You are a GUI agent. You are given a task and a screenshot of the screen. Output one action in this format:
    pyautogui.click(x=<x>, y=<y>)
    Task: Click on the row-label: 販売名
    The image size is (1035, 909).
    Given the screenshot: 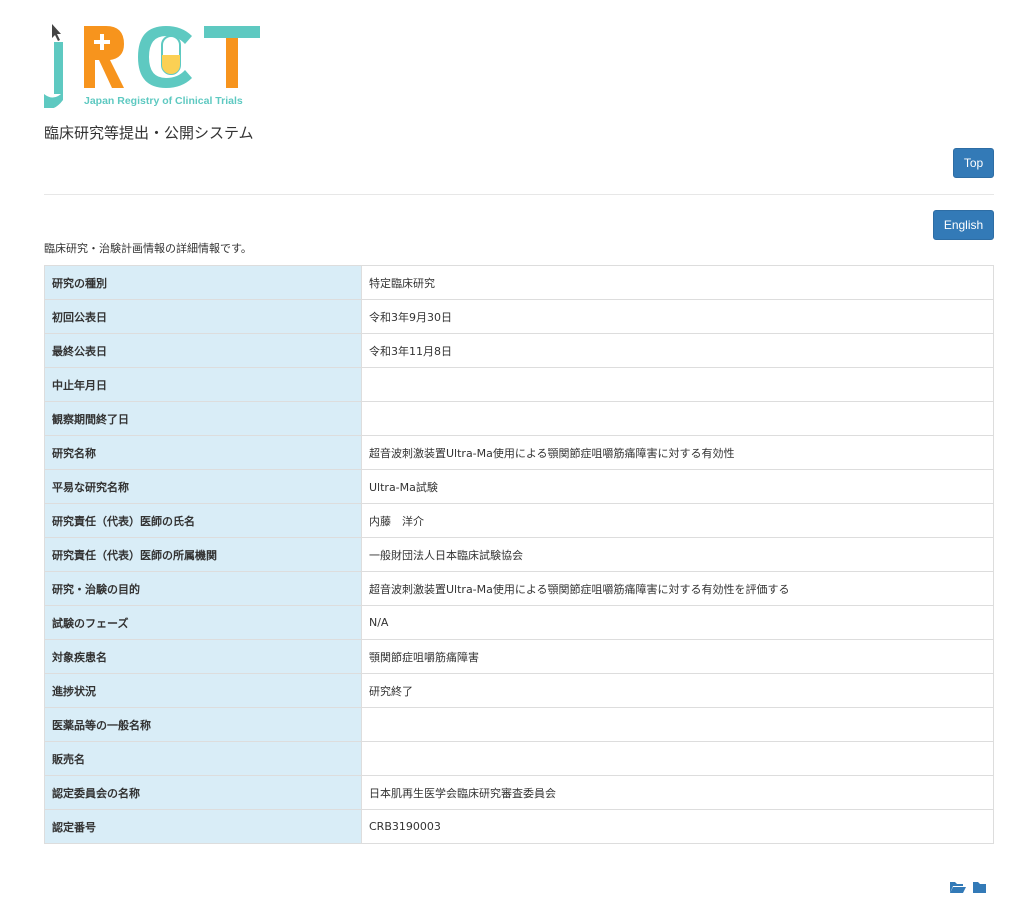 What is the action you would take?
    pyautogui.click(x=203, y=758)
    